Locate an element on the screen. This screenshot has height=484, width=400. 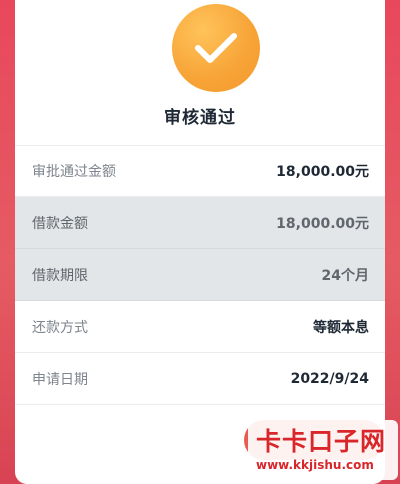
detail-row-application-date: 申请日期 2022/9/24 is located at coordinates (200, 379).